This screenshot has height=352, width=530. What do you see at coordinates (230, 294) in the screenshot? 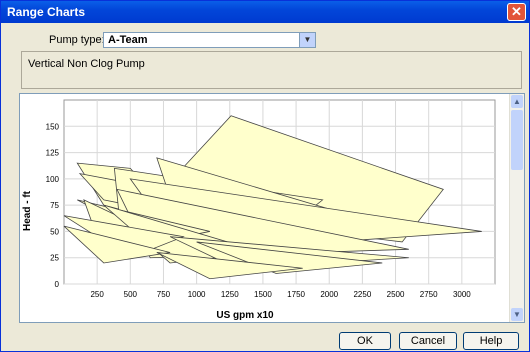
I see `x-tick-label: 1250` at bounding box center [230, 294].